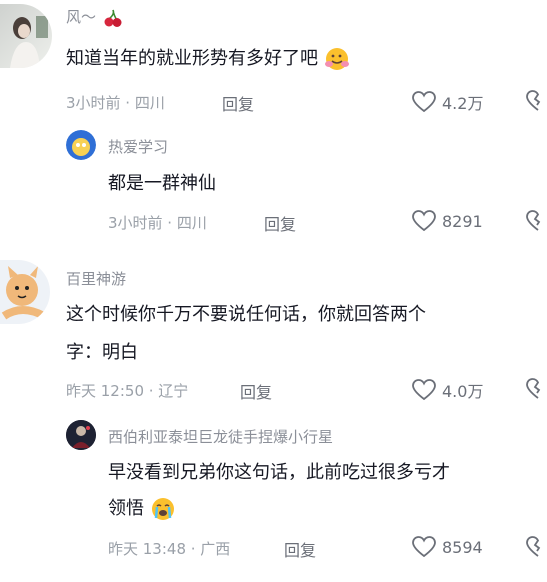  I want to click on avatar-cat-meme-icon, so click(23, 293).